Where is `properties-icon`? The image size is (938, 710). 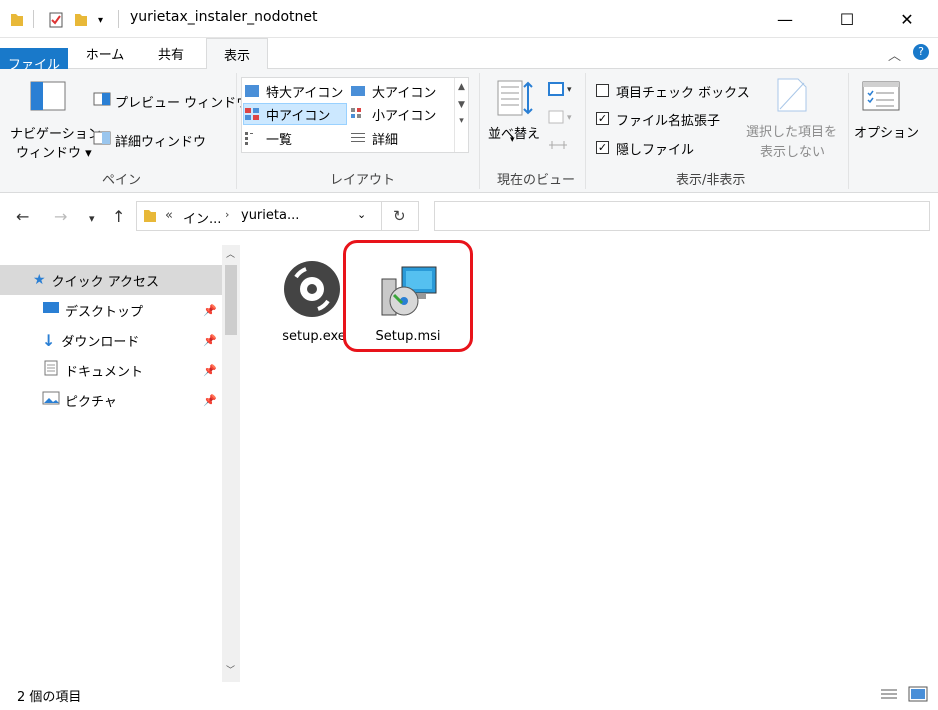
properties-icon is located at coordinates (56, 20).